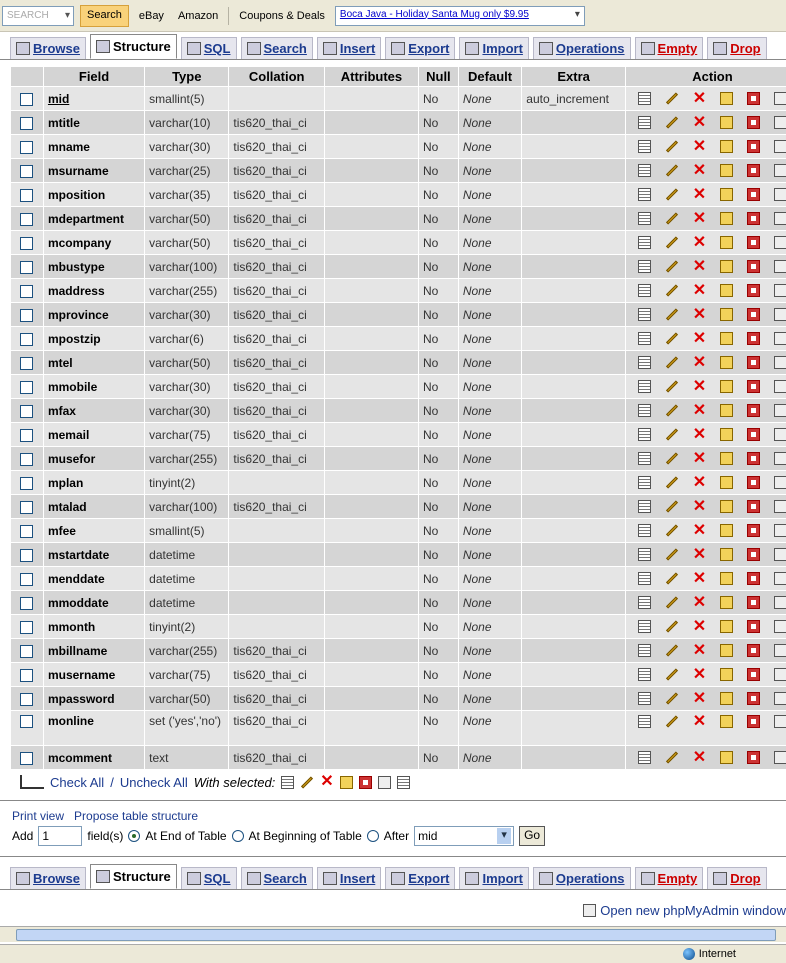 This screenshot has width=786, height=963. I want to click on amazon-link: Amazon, so click(198, 16).